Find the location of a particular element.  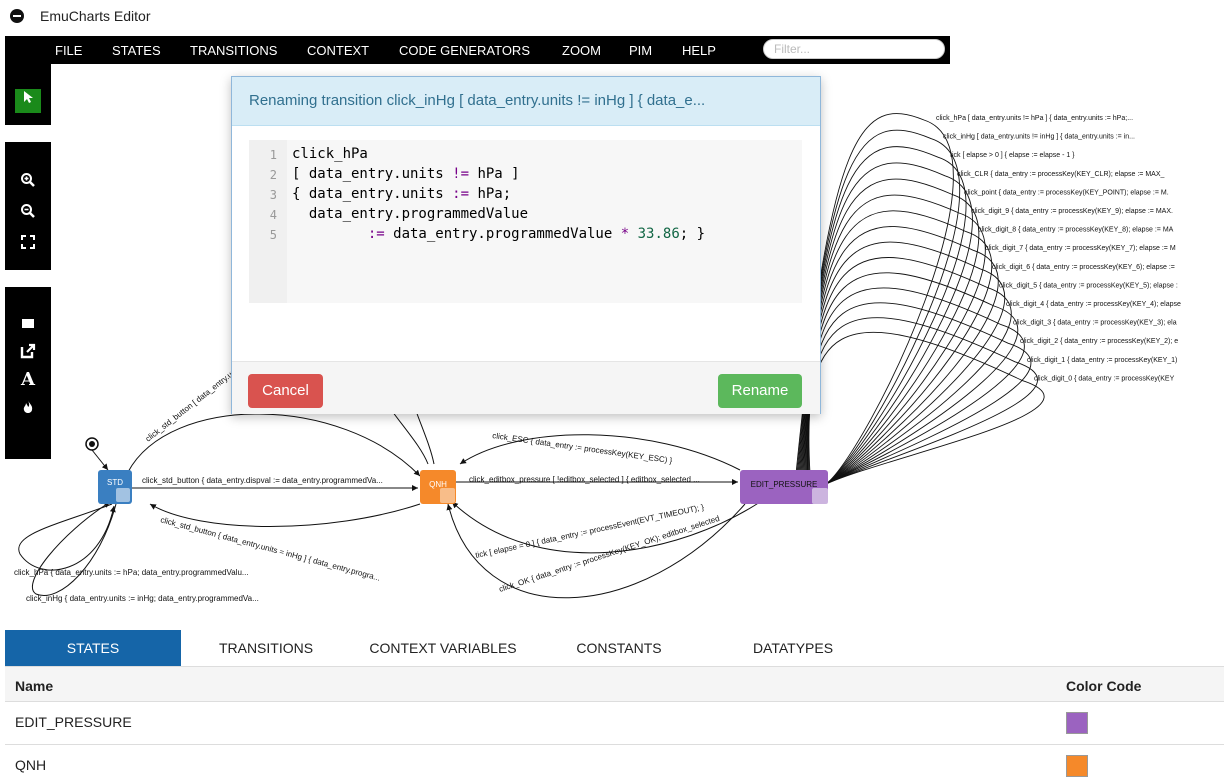

line-number: 2 is located at coordinates (273, 175).